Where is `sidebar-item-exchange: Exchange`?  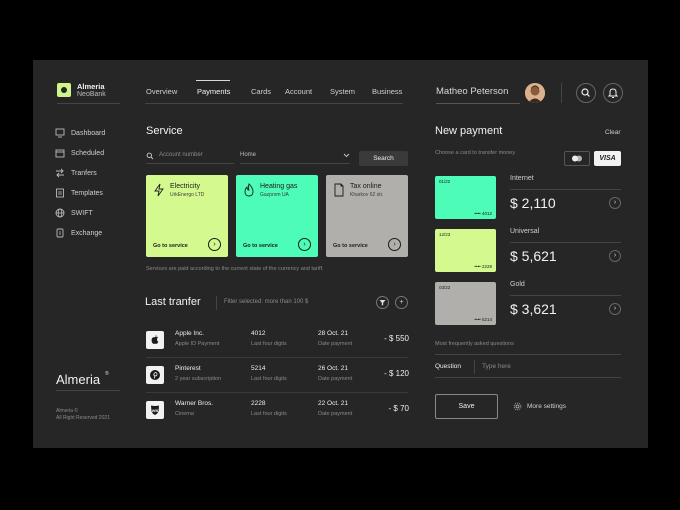 sidebar-item-exchange: Exchange is located at coordinates (78, 233).